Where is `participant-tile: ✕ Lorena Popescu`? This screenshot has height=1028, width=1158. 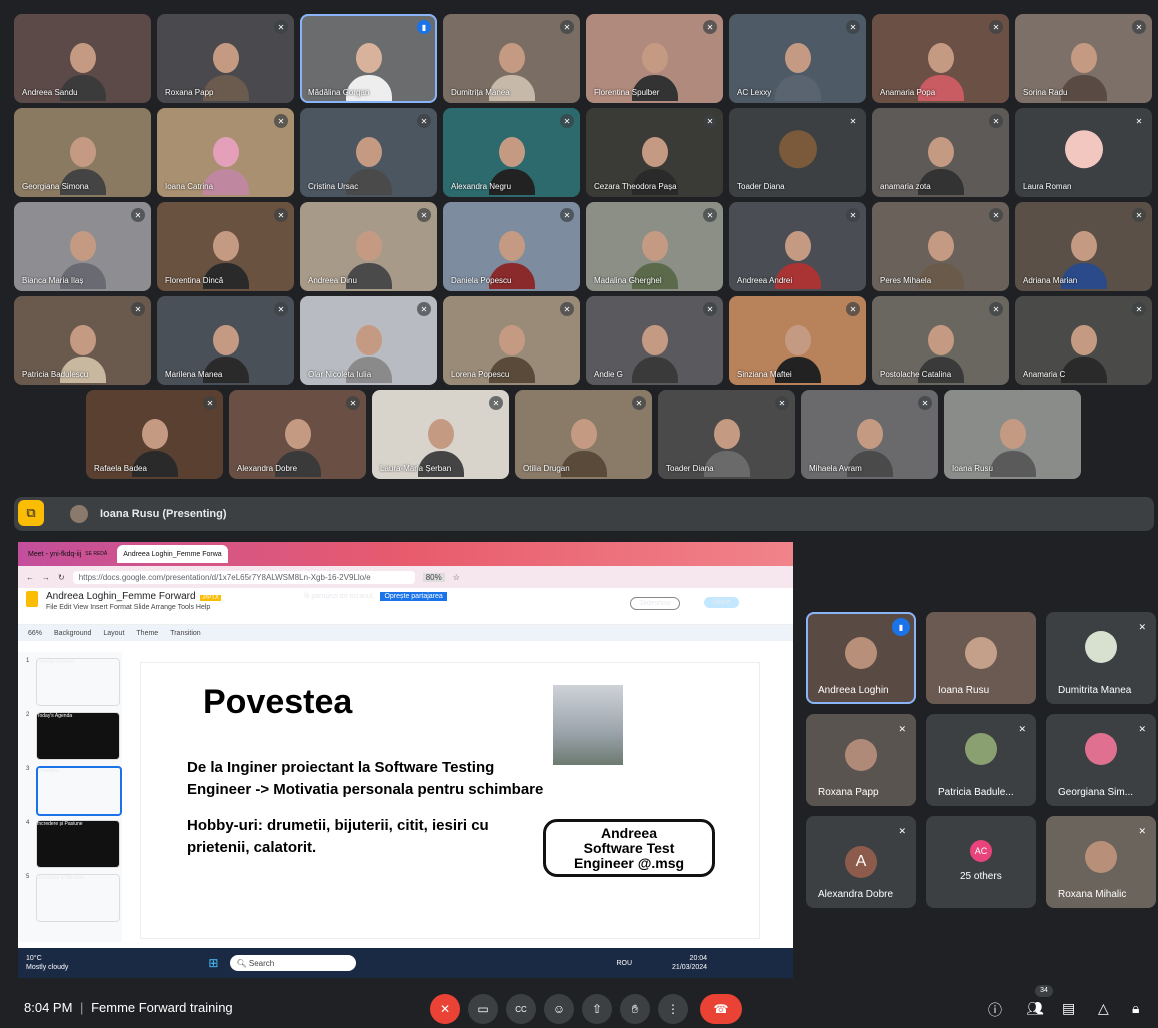 participant-tile: ✕ Lorena Popescu is located at coordinates (511, 340).